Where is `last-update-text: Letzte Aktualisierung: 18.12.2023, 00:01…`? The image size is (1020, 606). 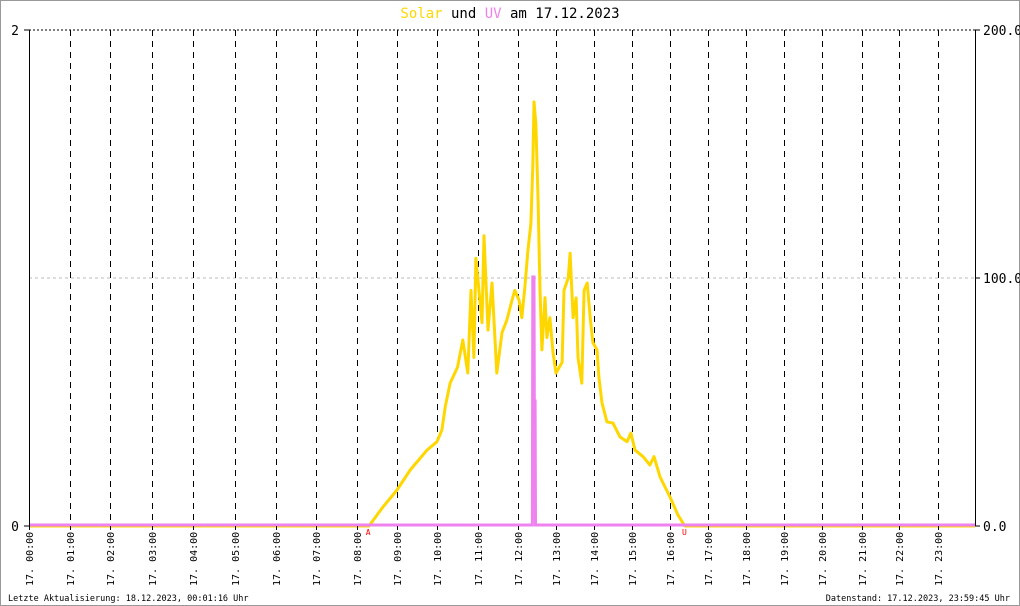 last-update-text: Letzte Aktualisierung: 18.12.2023, 00:01… is located at coordinates (128, 599).